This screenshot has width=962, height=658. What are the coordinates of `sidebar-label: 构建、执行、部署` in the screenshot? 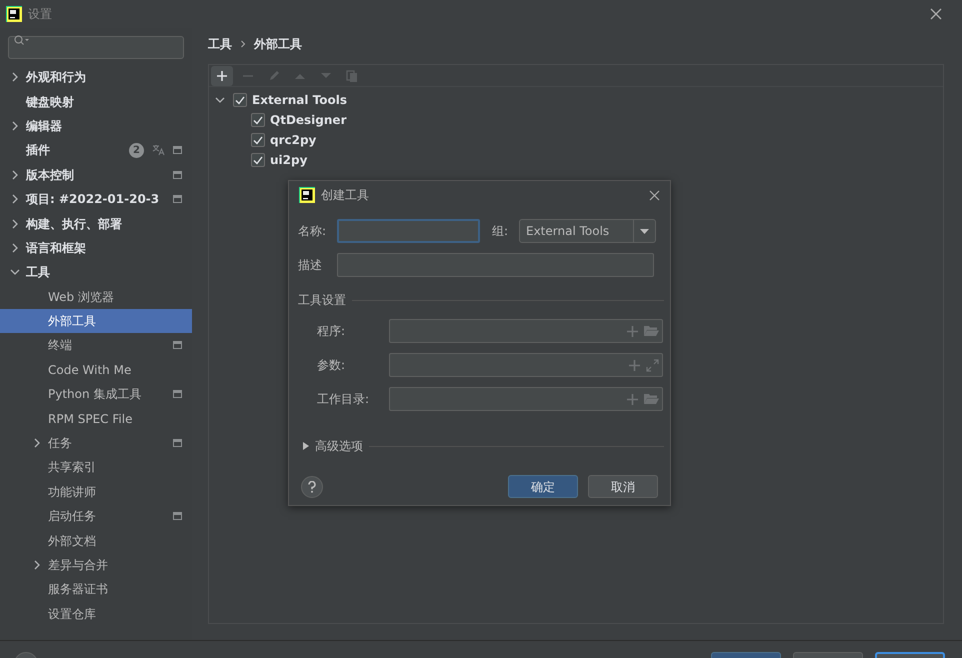 It's located at (74, 224).